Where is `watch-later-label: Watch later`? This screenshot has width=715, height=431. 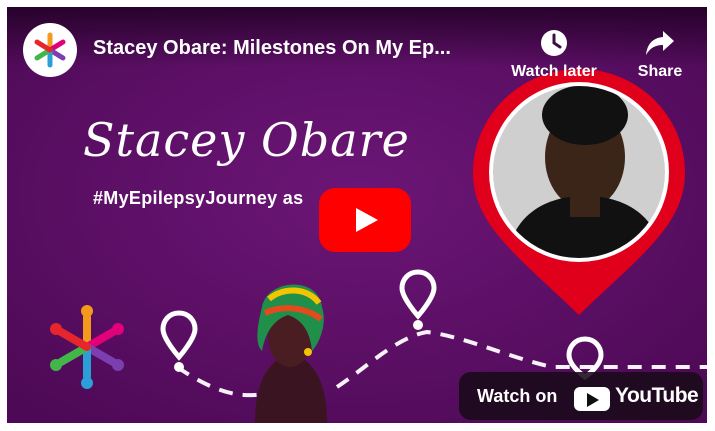 watch-later-label: Watch later is located at coordinates (554, 71).